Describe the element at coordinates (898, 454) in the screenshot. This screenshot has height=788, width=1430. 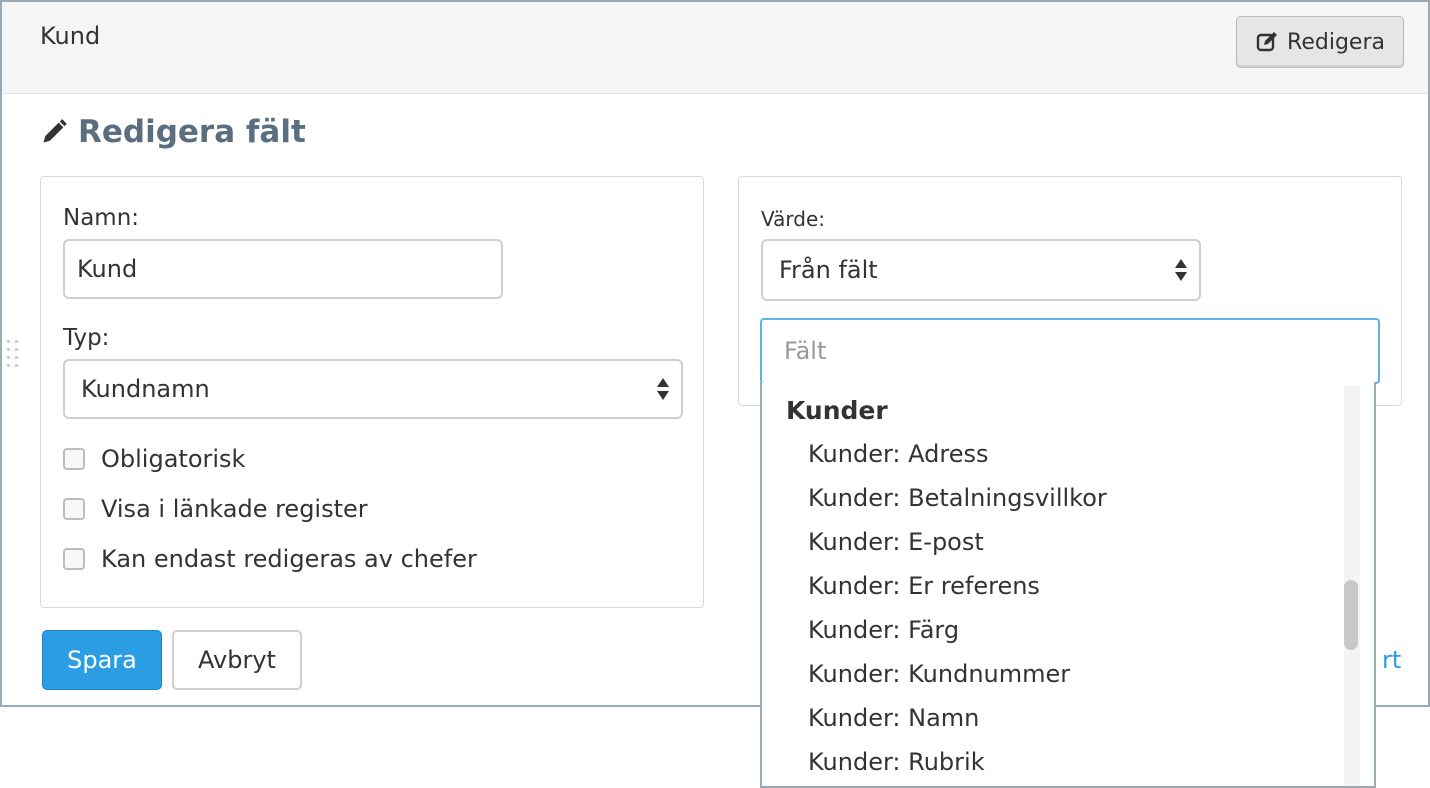
I see `dropdown-item: Kunder: Adress` at that location.